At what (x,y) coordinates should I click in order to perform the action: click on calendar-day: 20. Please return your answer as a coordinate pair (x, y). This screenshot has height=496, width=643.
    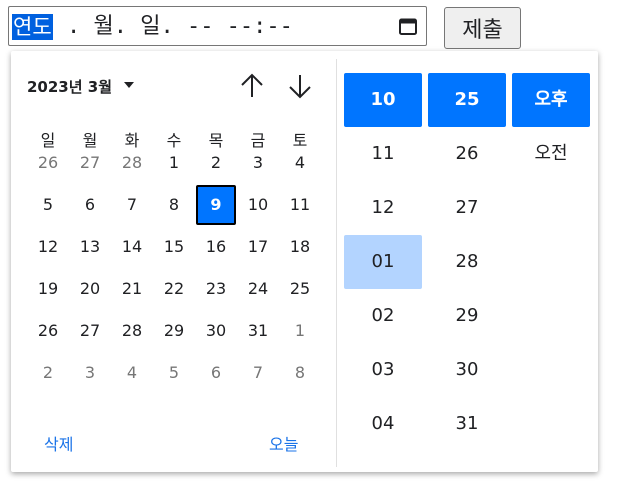
    Looking at the image, I should click on (90, 289).